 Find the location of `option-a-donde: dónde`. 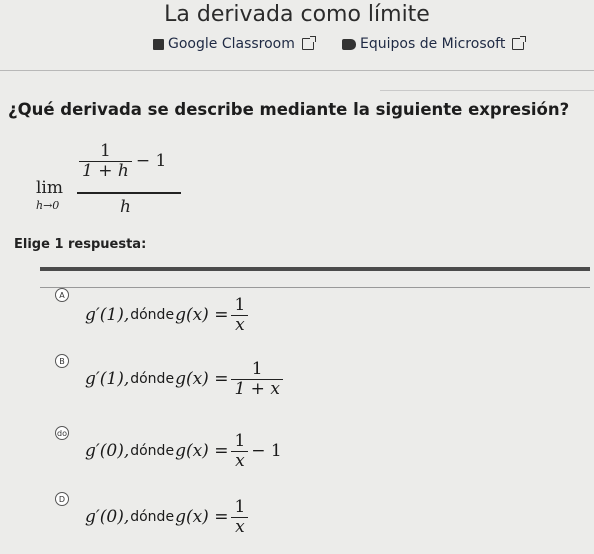

option-a-donde: dónde is located at coordinates (152, 315).